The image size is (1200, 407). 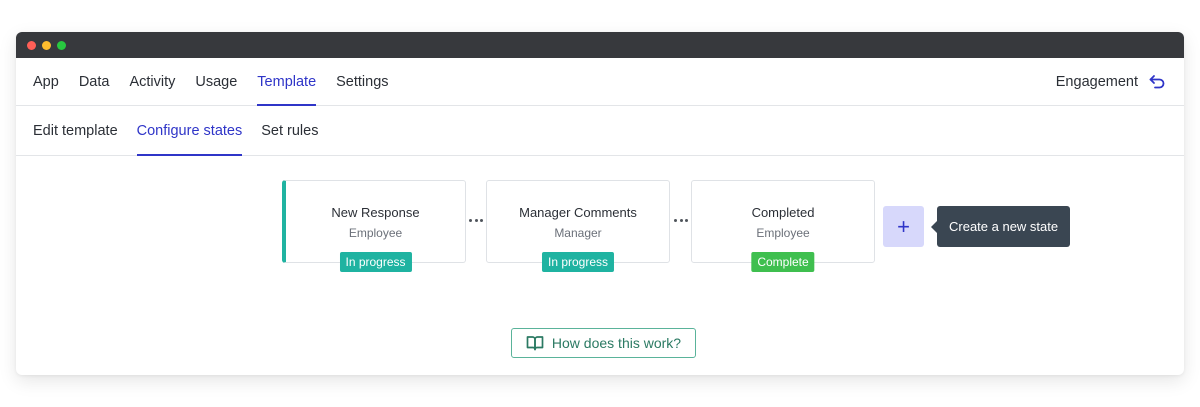 I want to click on tab-template: Template, so click(x=286, y=82).